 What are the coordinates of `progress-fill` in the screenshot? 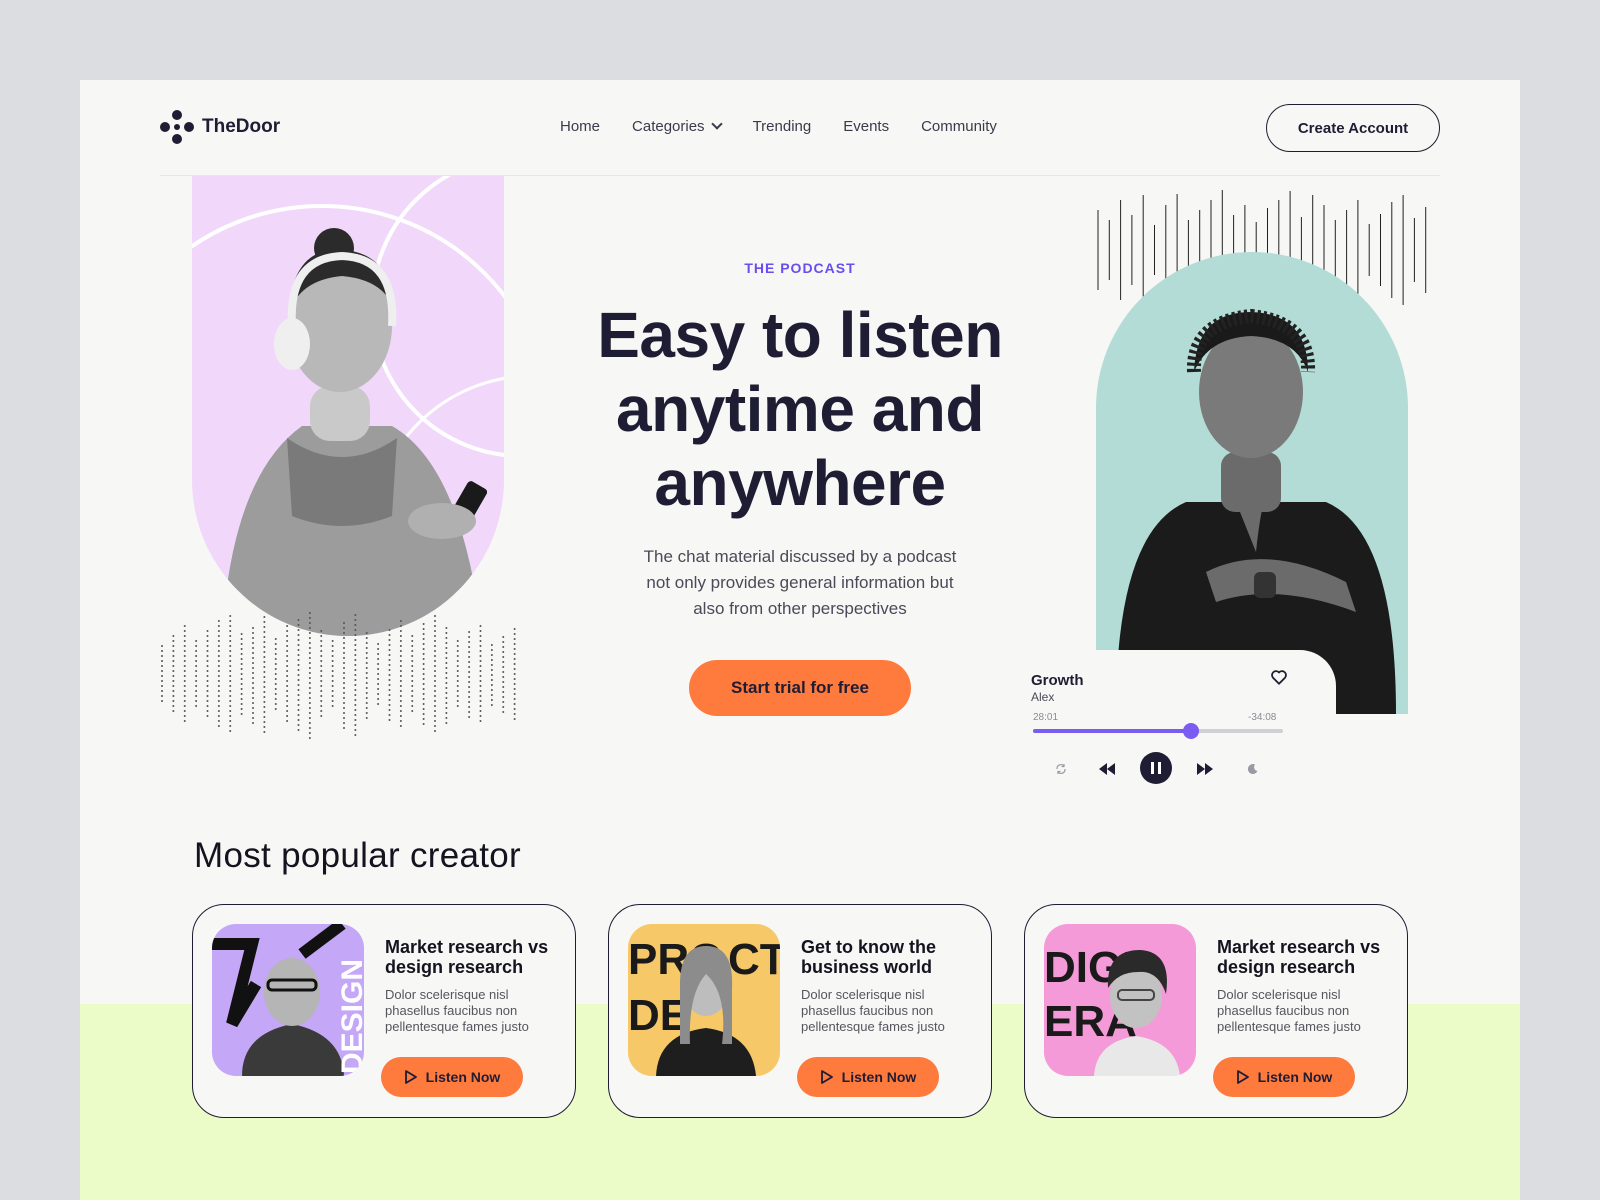 It's located at (1112, 731).